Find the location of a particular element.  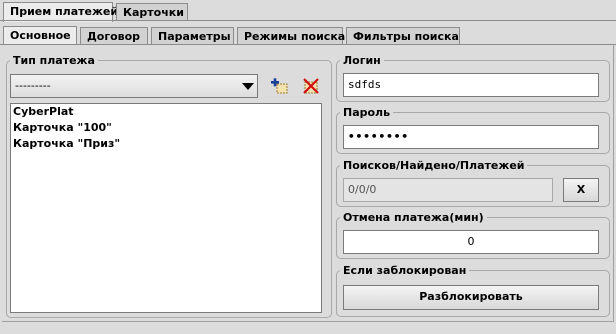

list-item: Карточка "100" is located at coordinates (166, 128).